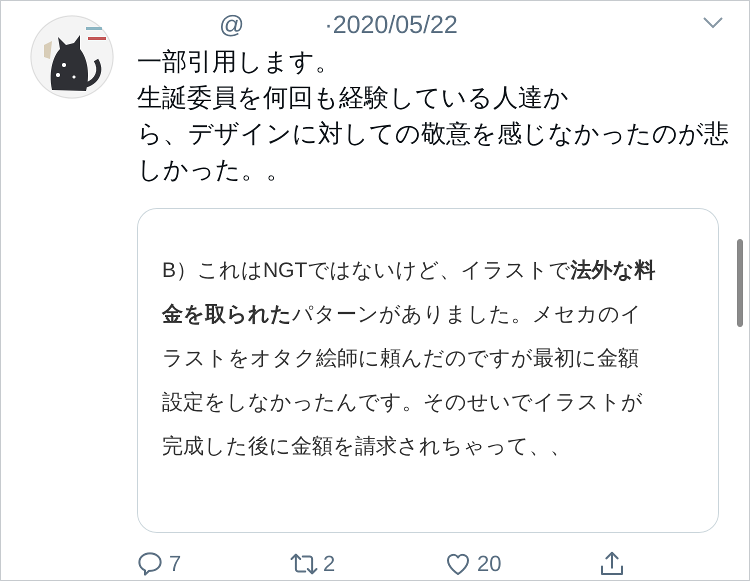 The image size is (750, 581). What do you see at coordinates (239, 62) in the screenshot?
I see `tweet-text-line: 一部引用します。` at bounding box center [239, 62].